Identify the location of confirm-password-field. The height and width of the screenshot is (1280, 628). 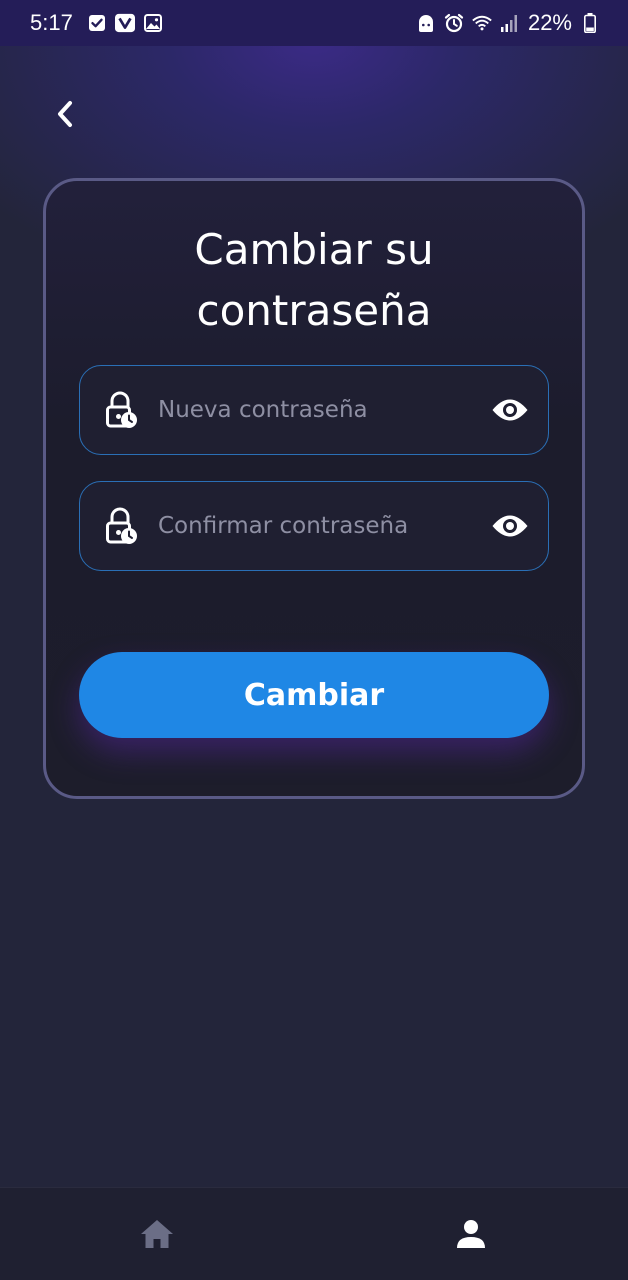
(314, 526).